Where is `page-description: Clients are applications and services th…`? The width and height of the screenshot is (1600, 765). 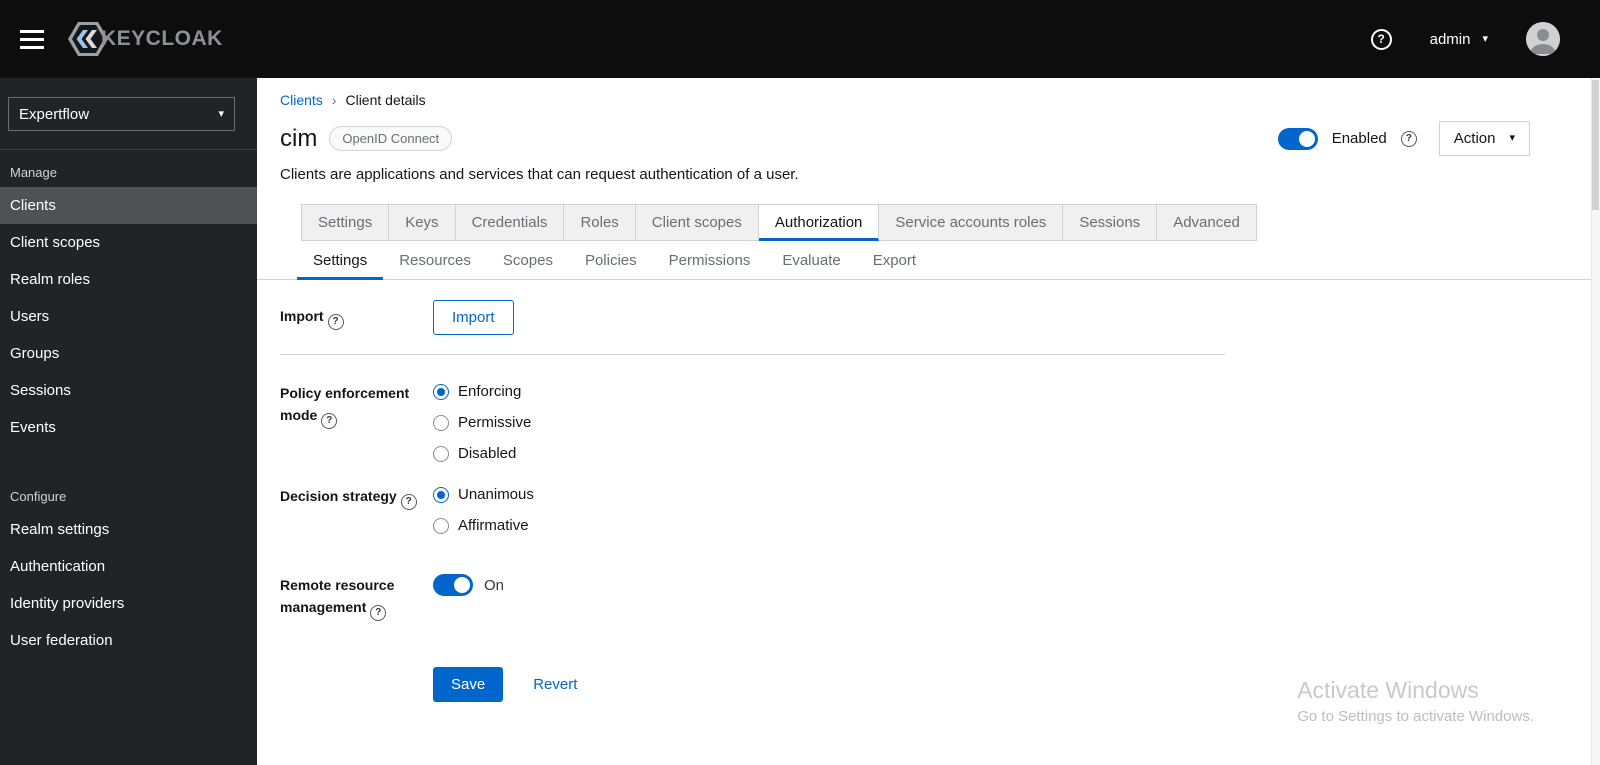 page-description: Clients are applications and services th… is located at coordinates (539, 174).